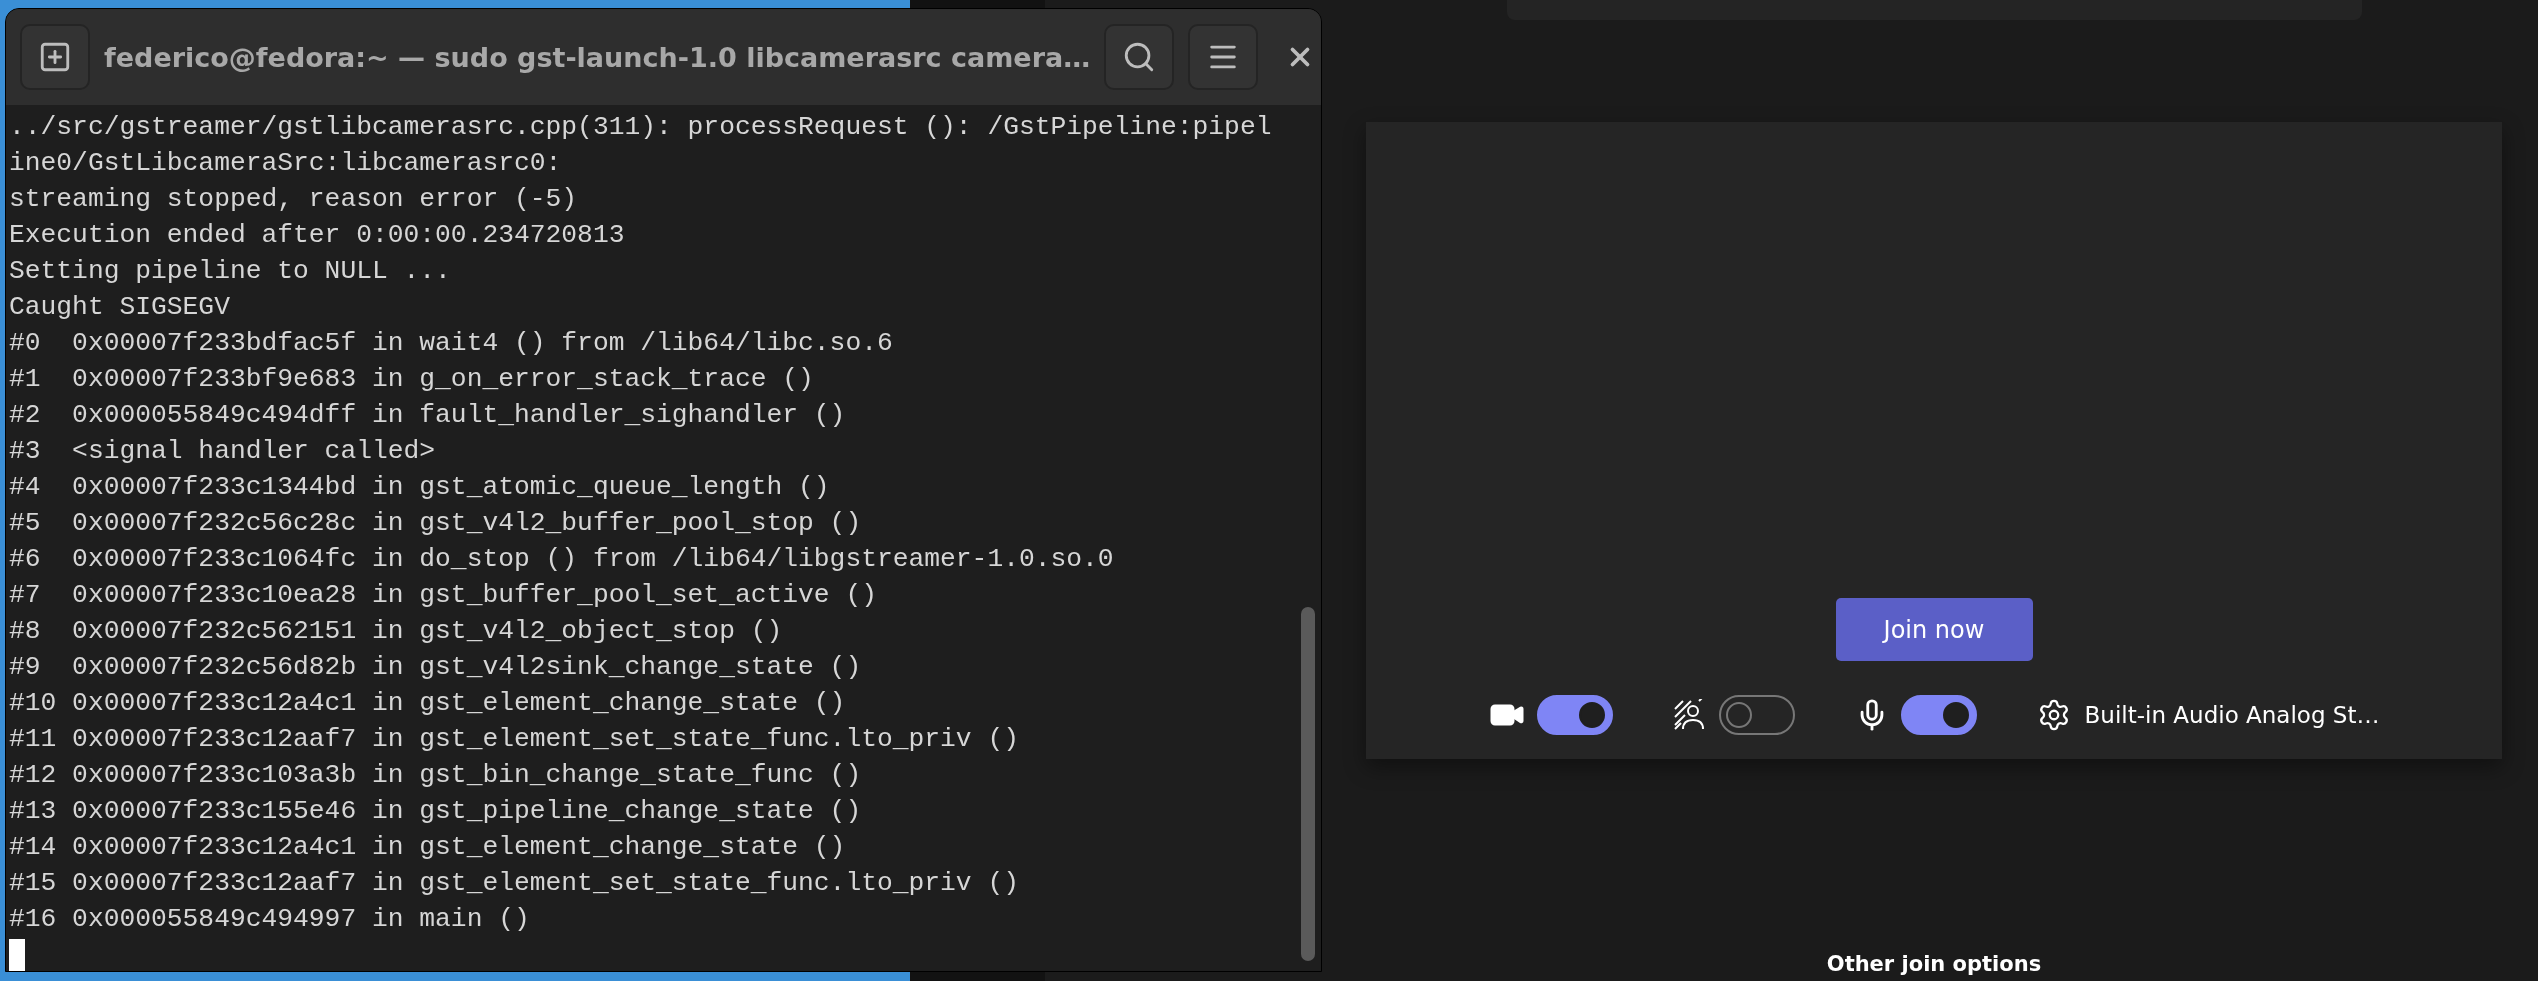 The width and height of the screenshot is (2538, 981). What do you see at coordinates (451, 343) in the screenshot?
I see `terminal-line: #0 0x00007f233bdfac5f in wait4 () from /lib64/libc.so.6` at bounding box center [451, 343].